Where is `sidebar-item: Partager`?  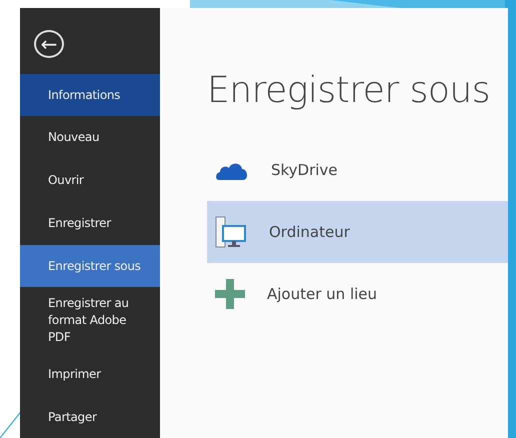 sidebar-item: Partager is located at coordinates (90, 417).